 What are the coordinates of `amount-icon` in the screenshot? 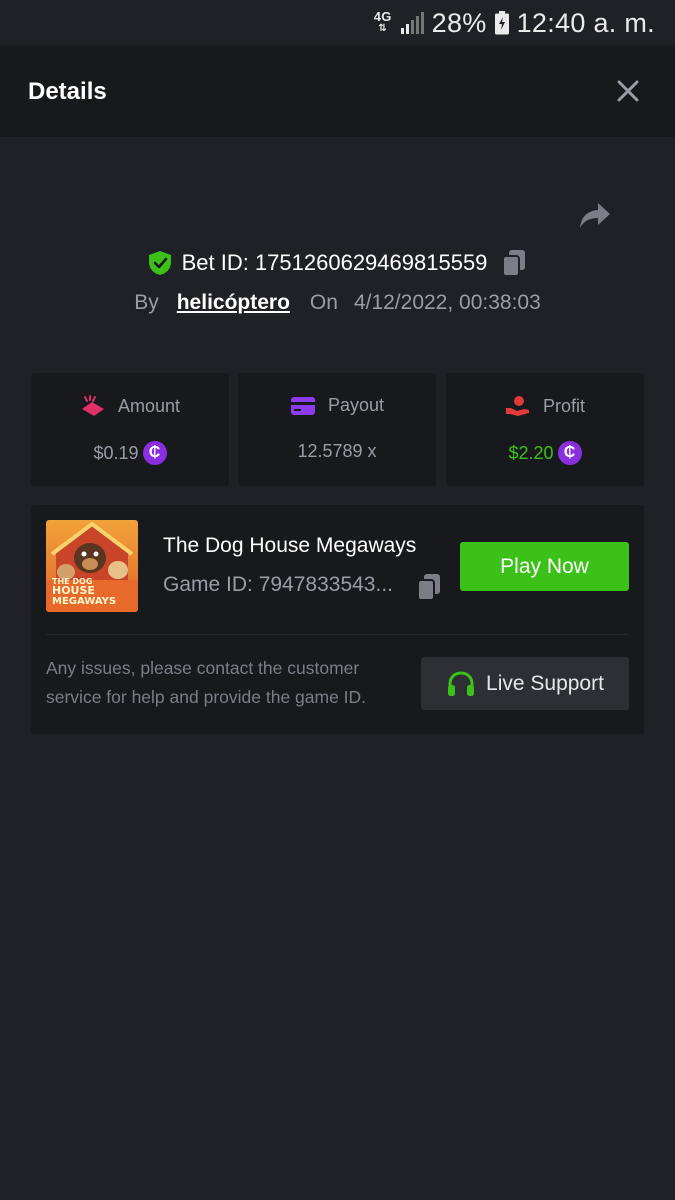 It's located at (92, 405).